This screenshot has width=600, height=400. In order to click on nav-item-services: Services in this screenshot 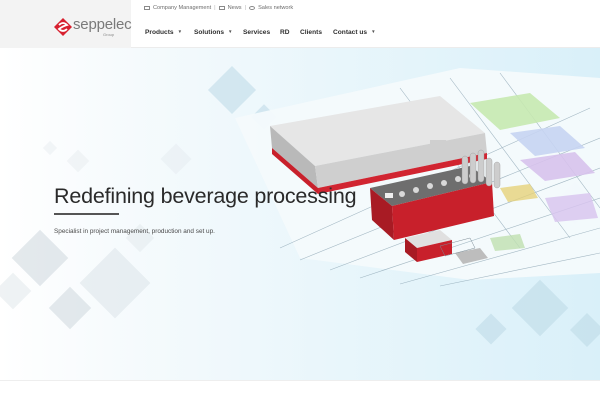, I will do `click(256, 32)`.